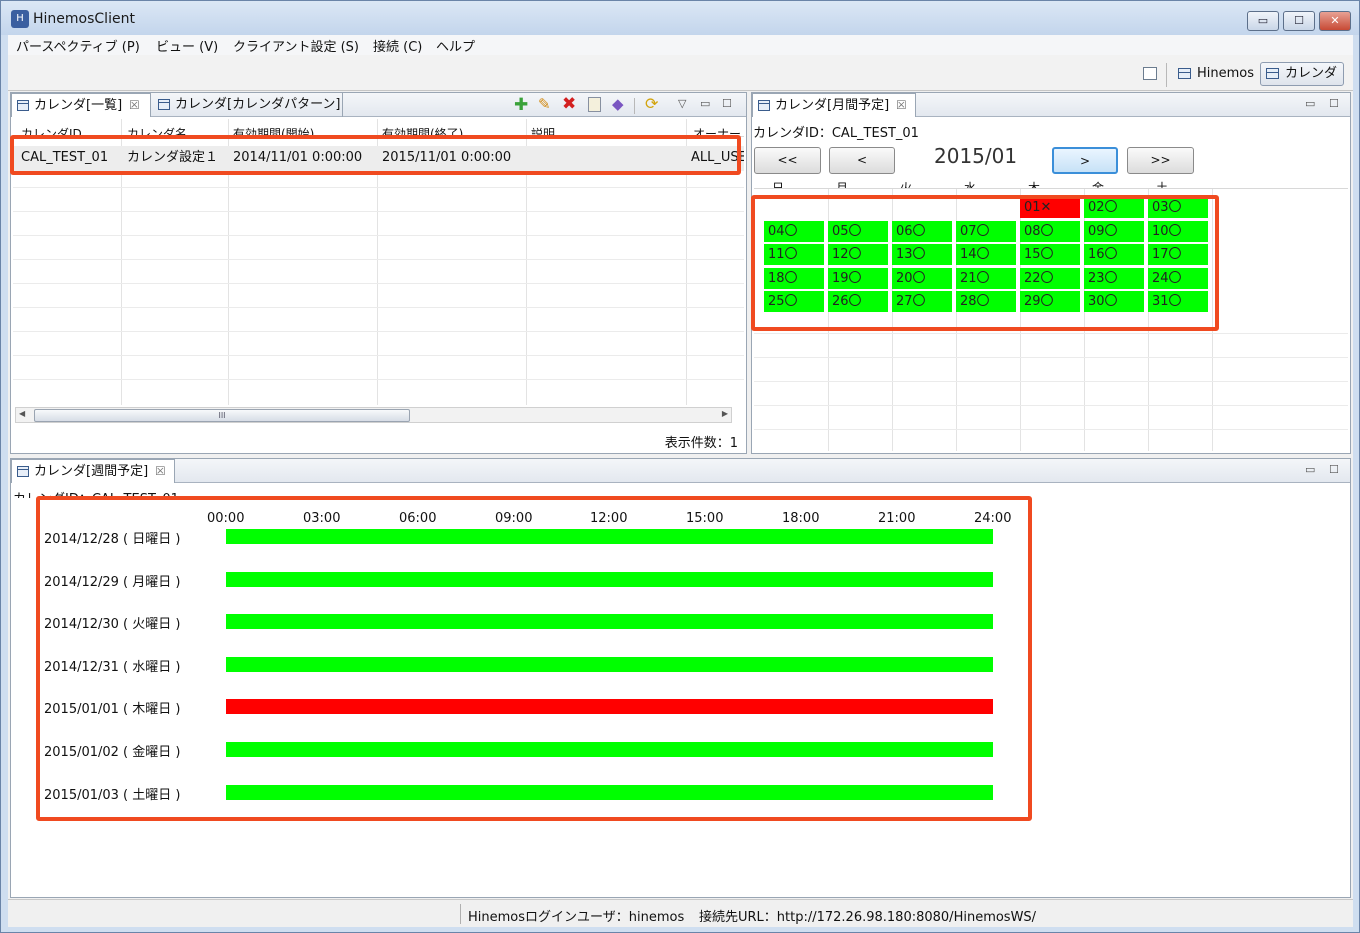  What do you see at coordinates (701, 443) in the screenshot?
I see `row-count-label: 表示件数：1` at bounding box center [701, 443].